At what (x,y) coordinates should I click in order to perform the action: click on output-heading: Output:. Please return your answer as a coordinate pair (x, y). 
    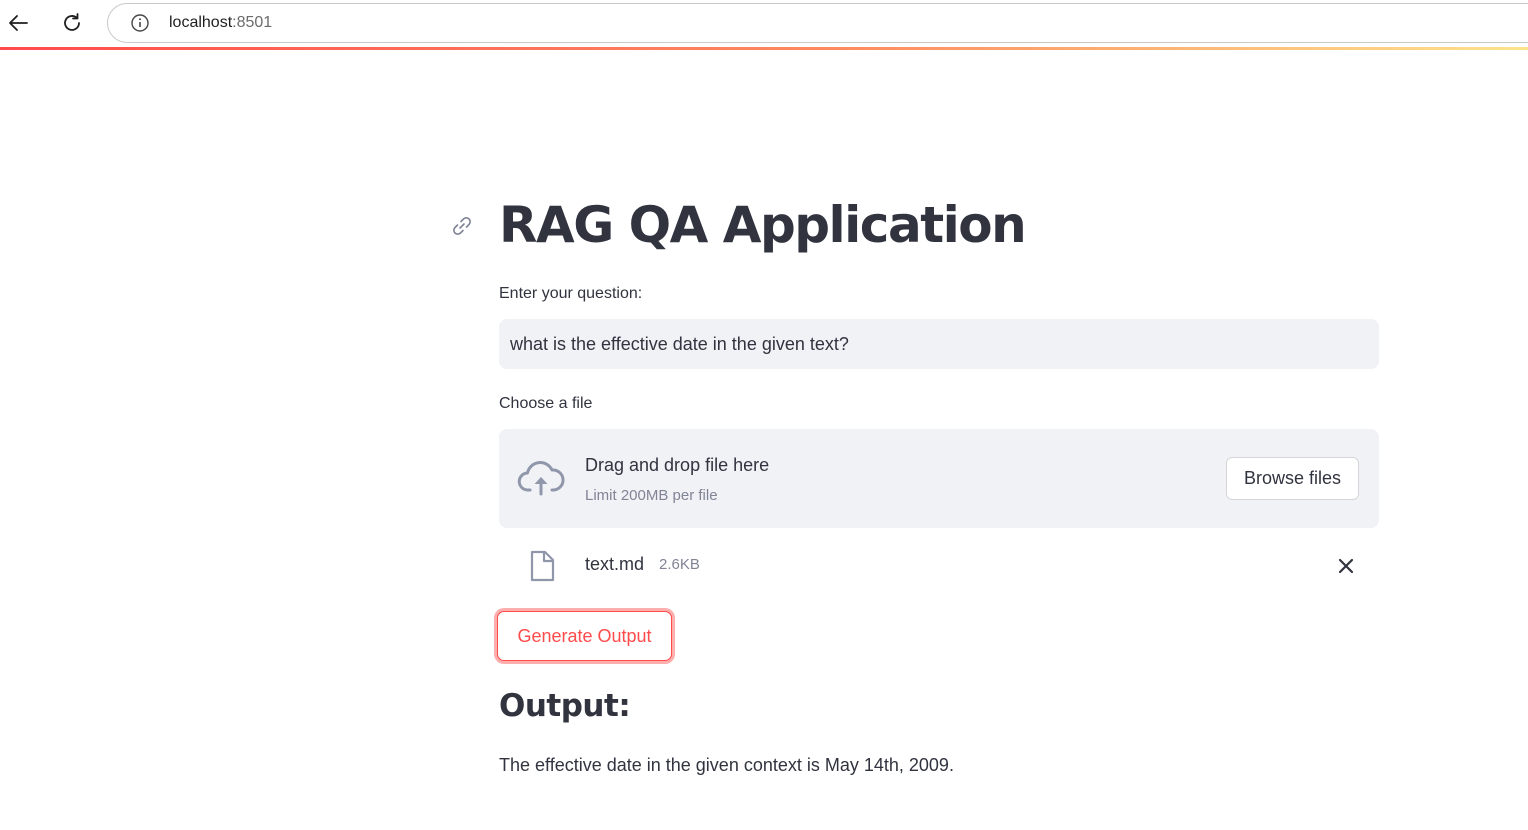
    Looking at the image, I should click on (565, 706).